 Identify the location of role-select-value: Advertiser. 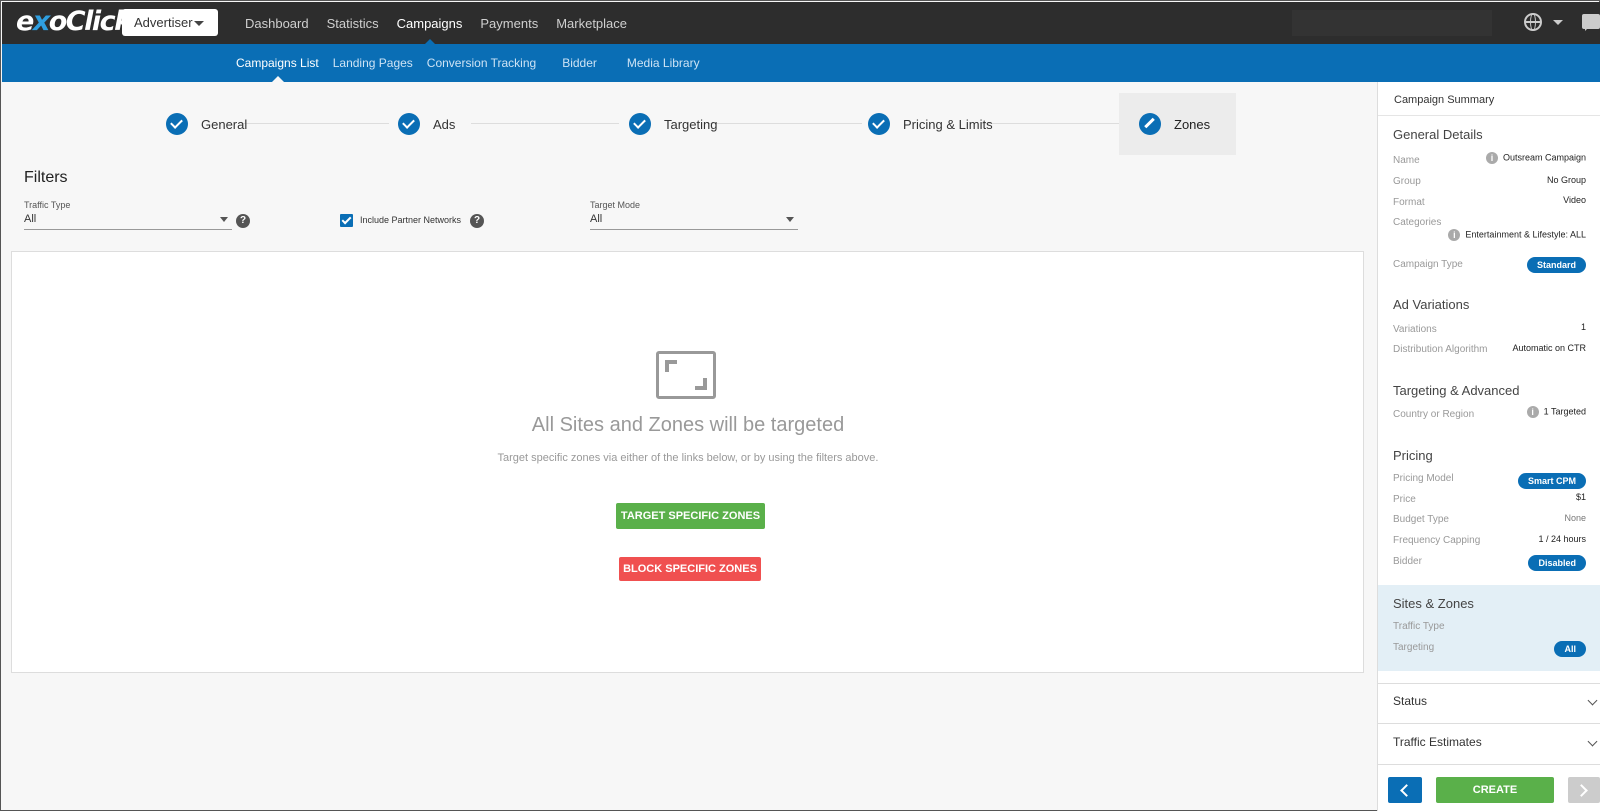
(163, 22).